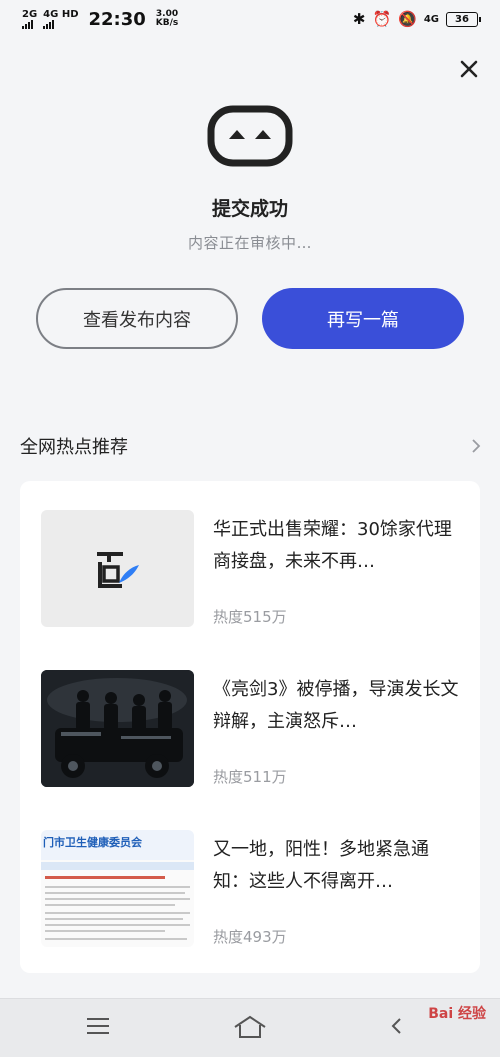  I want to click on battery-level: 36, so click(462, 19).